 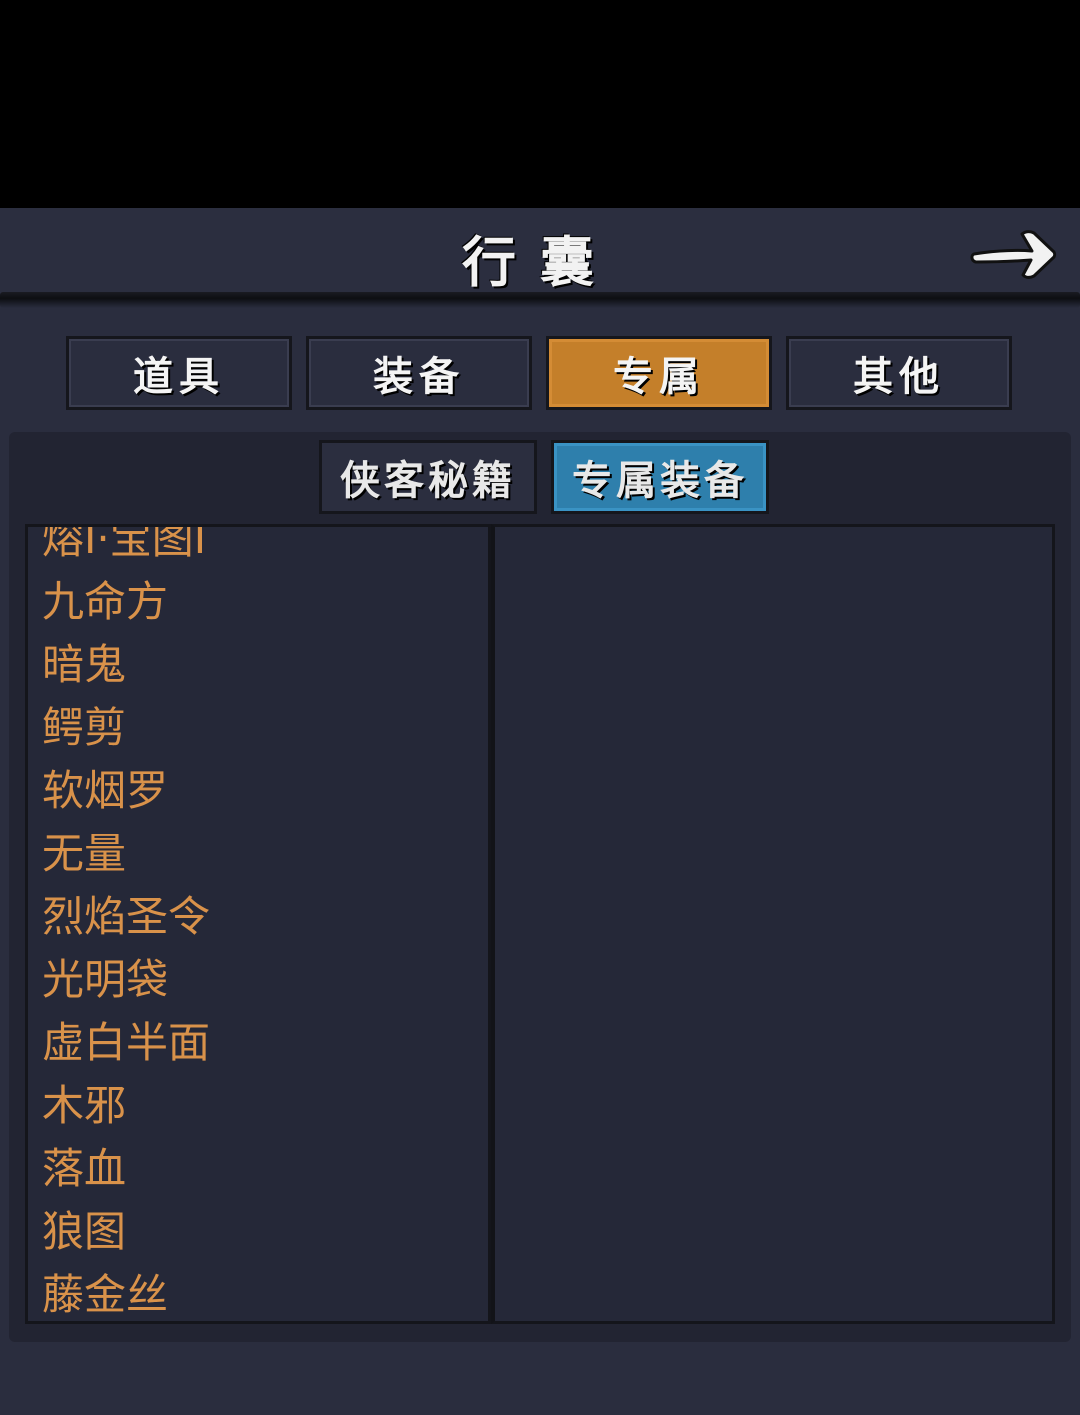 I want to click on list-item: 虚白半面, so click(x=262, y=1042).